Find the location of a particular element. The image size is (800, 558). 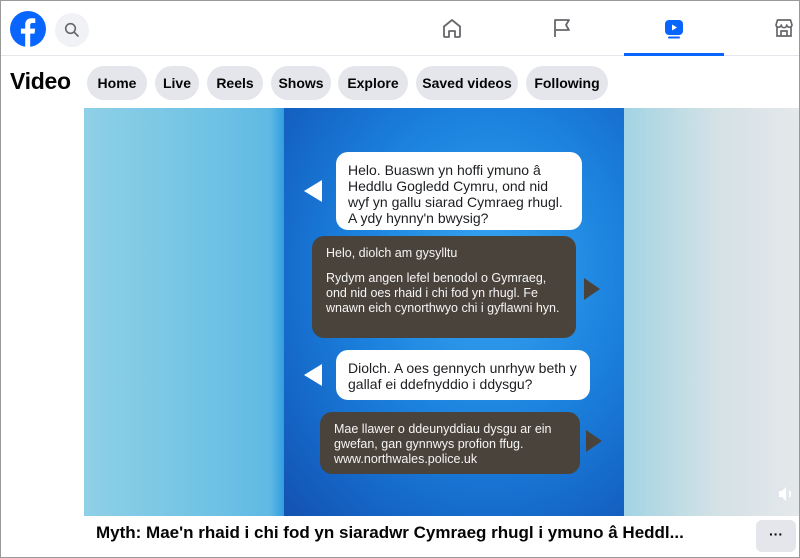

search-icon is located at coordinates (71, 29).